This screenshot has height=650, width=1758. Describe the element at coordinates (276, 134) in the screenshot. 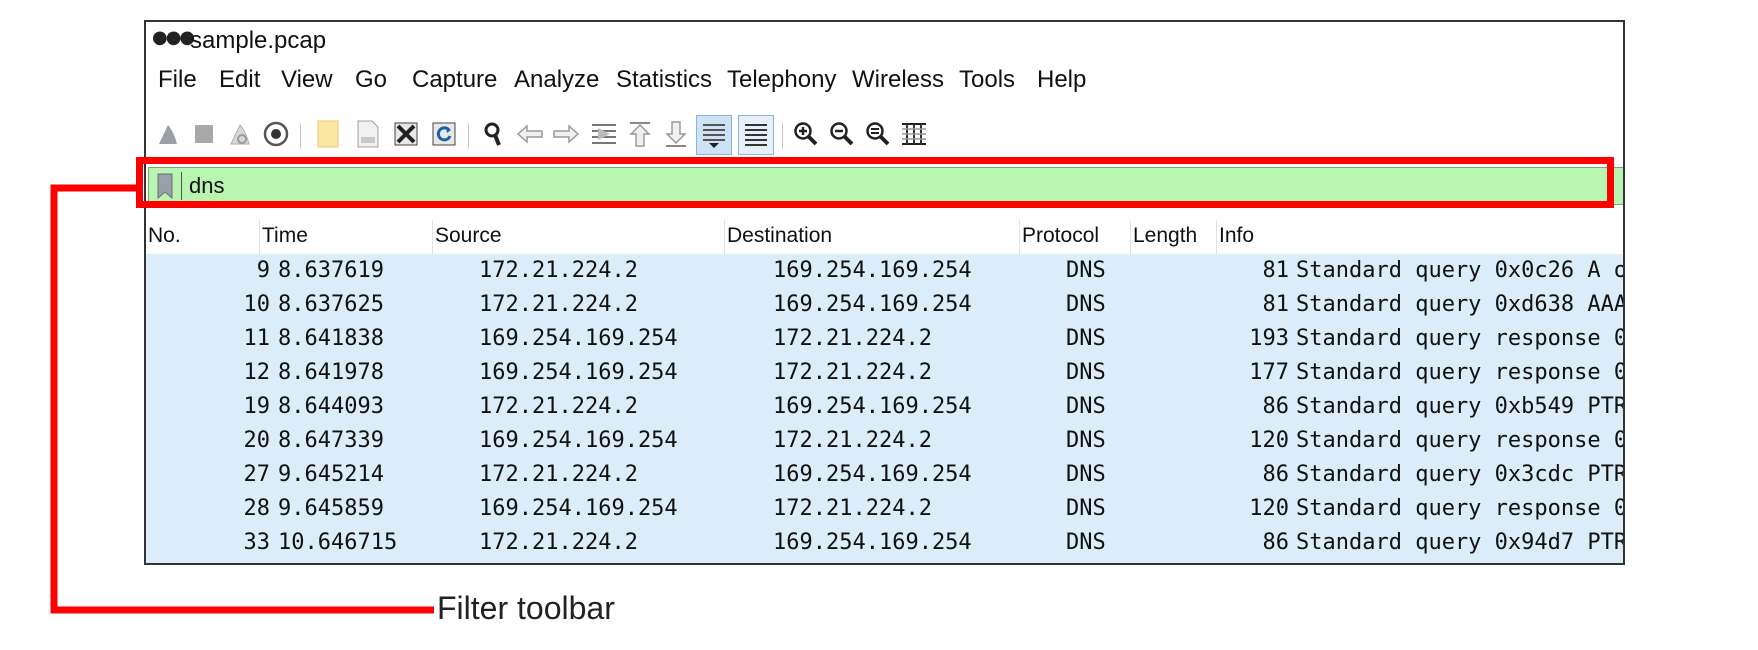

I see `capture-options-icon` at that location.